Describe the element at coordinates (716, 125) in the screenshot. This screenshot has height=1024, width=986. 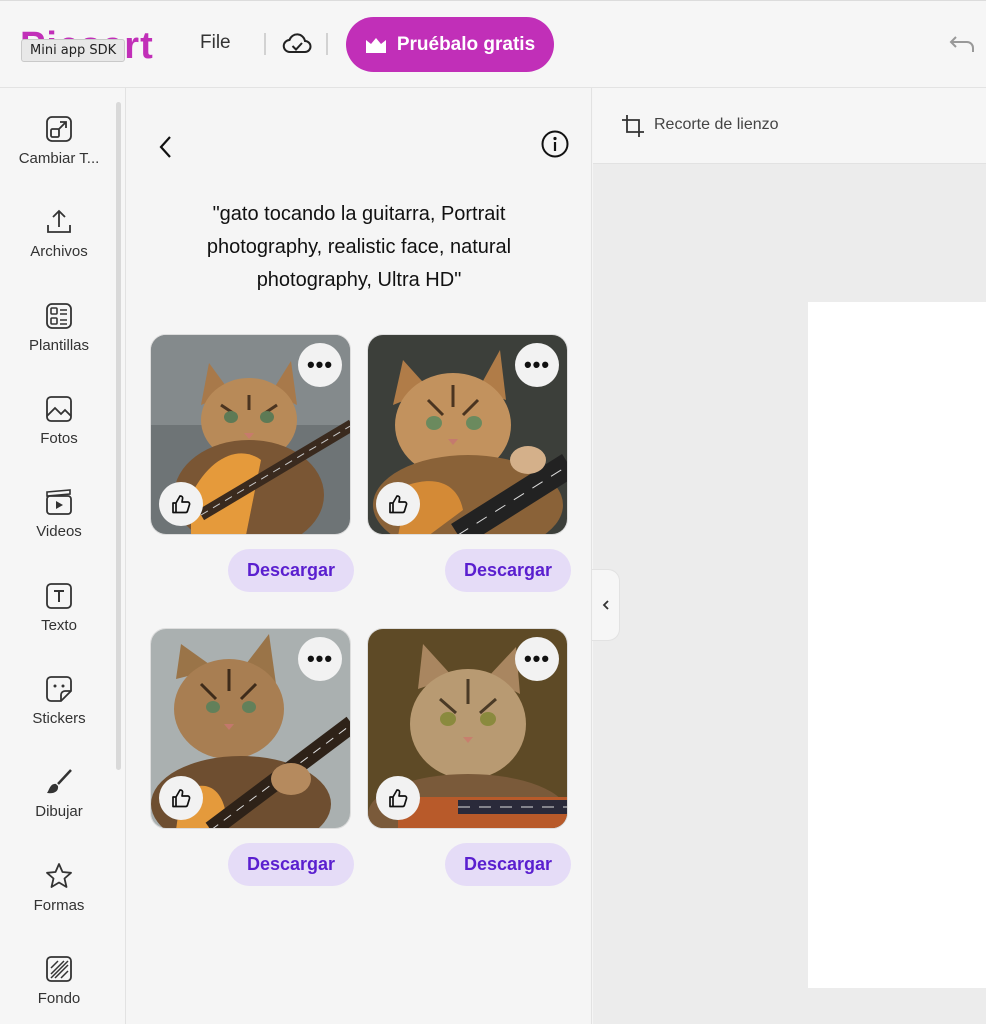
I see `canvas-crop-label: Recorte de lienzo` at that location.